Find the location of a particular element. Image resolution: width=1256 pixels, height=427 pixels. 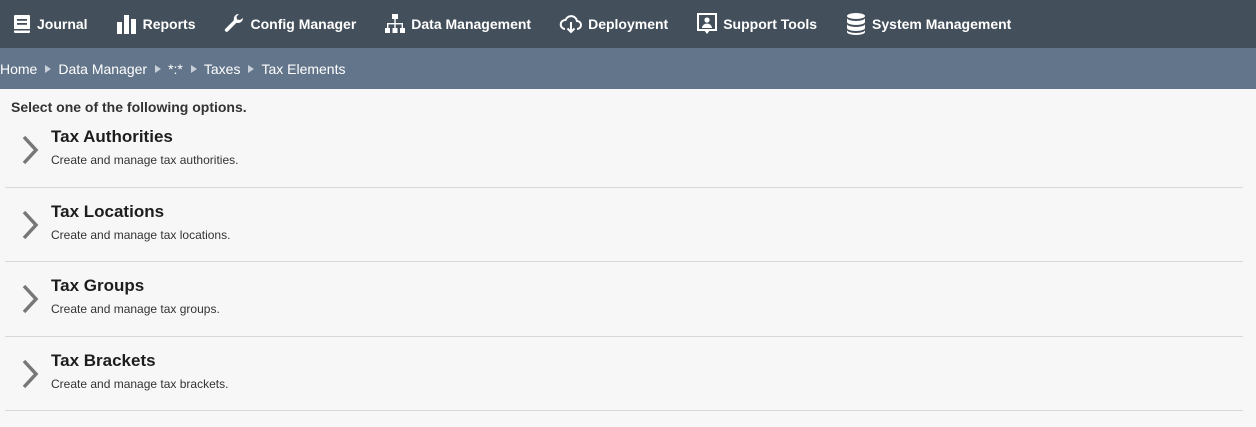

option-title: Tax Locations is located at coordinates (108, 211).